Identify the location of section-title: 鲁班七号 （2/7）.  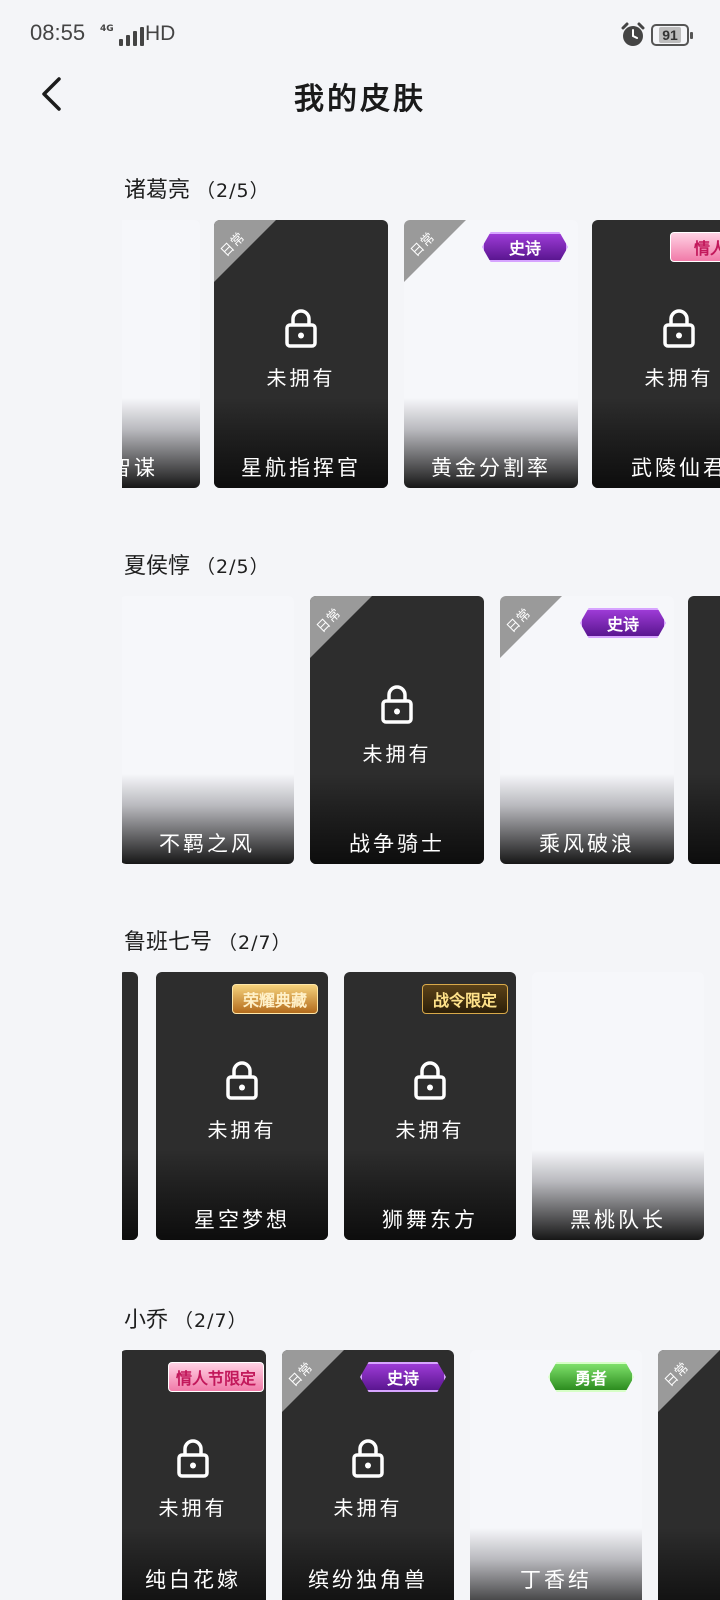
(208, 940).